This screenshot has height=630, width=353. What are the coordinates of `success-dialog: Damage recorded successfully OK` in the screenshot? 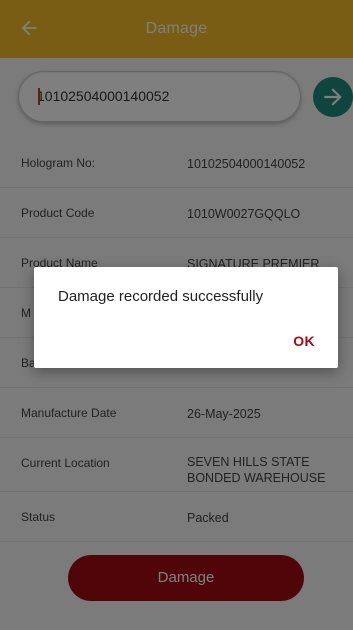 It's located at (186, 317).